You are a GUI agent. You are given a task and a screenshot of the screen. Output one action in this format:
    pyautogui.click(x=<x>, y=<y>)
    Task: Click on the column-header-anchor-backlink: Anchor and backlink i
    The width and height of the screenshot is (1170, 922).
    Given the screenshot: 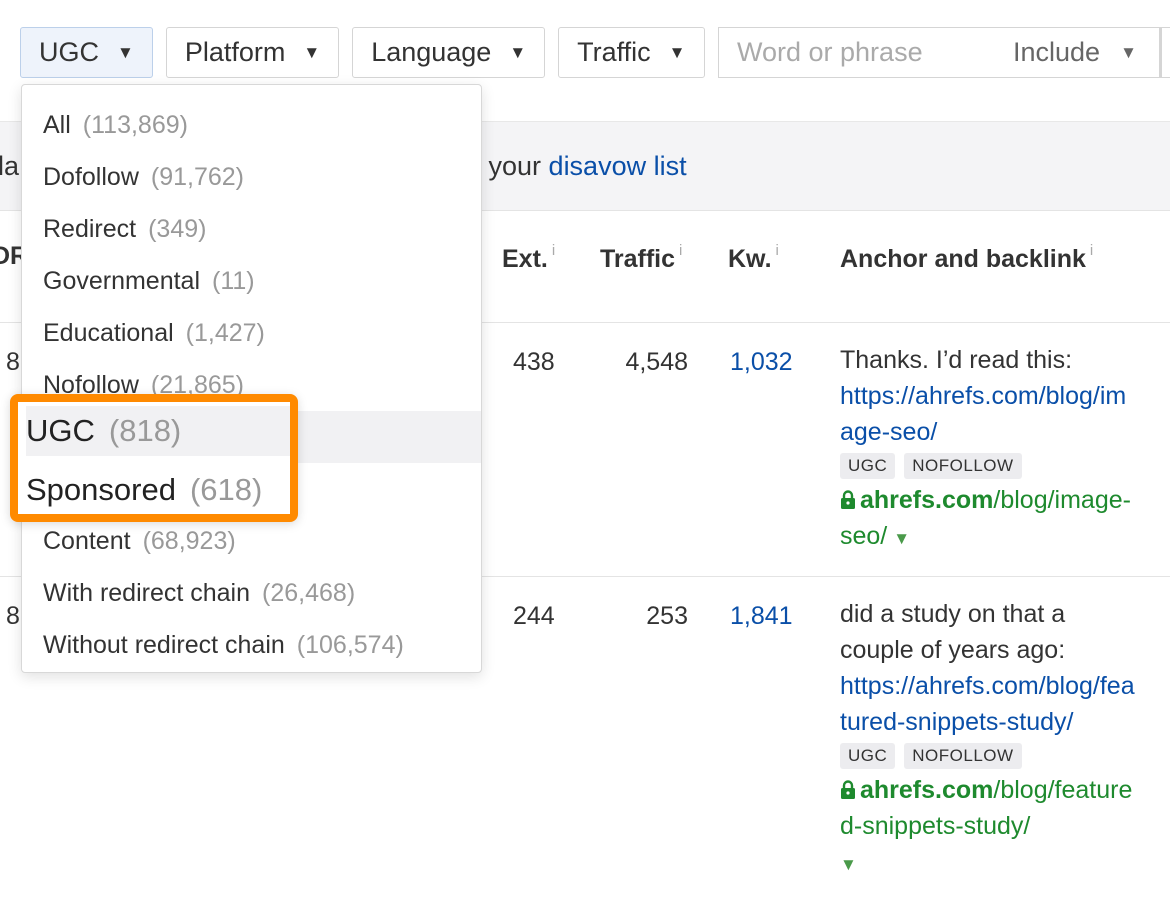 What is the action you would take?
    pyautogui.click(x=966, y=258)
    